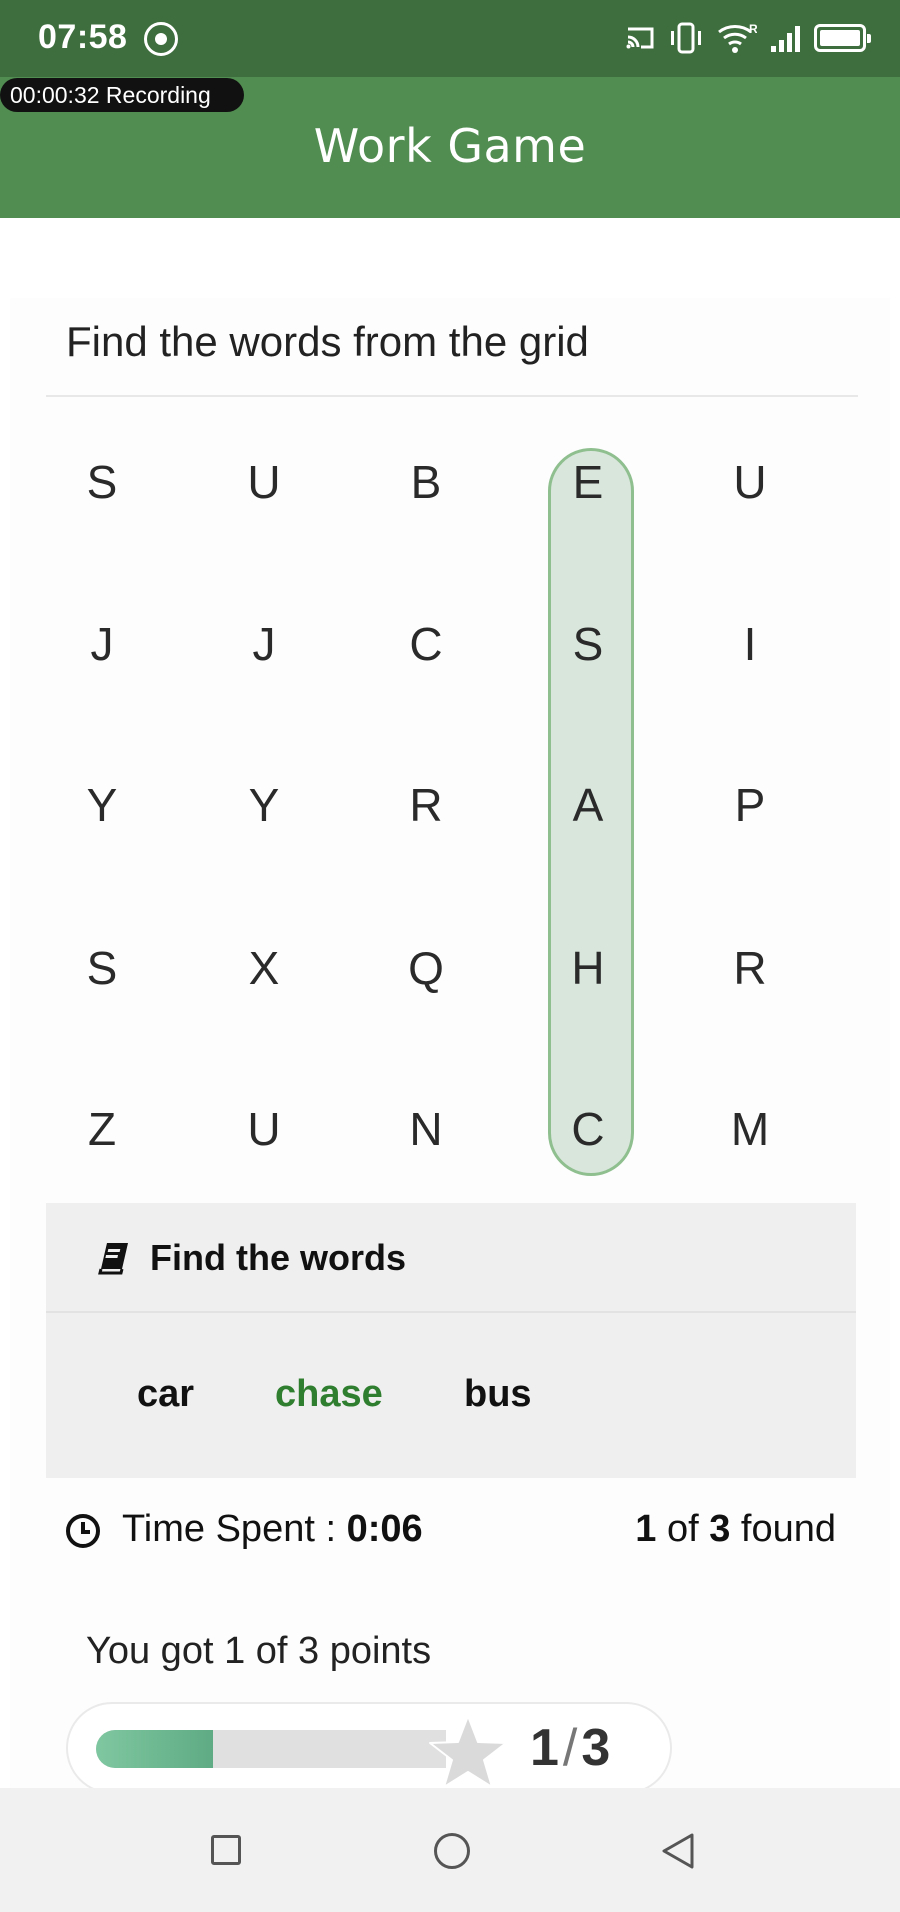 This screenshot has width=900, height=1912. I want to click on score-total: 3, so click(596, 1748).